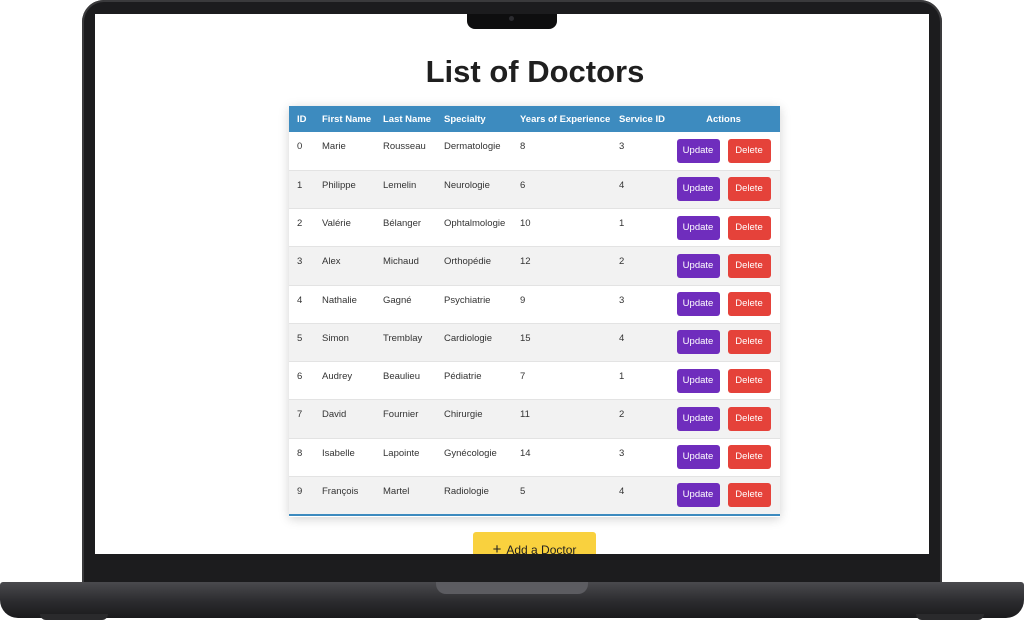 The height and width of the screenshot is (624, 1024). What do you see at coordinates (534, 304) in the screenshot?
I see `table-row: 4 Nathalie Gagné Psychiatrie 9 3 Update Delete` at bounding box center [534, 304].